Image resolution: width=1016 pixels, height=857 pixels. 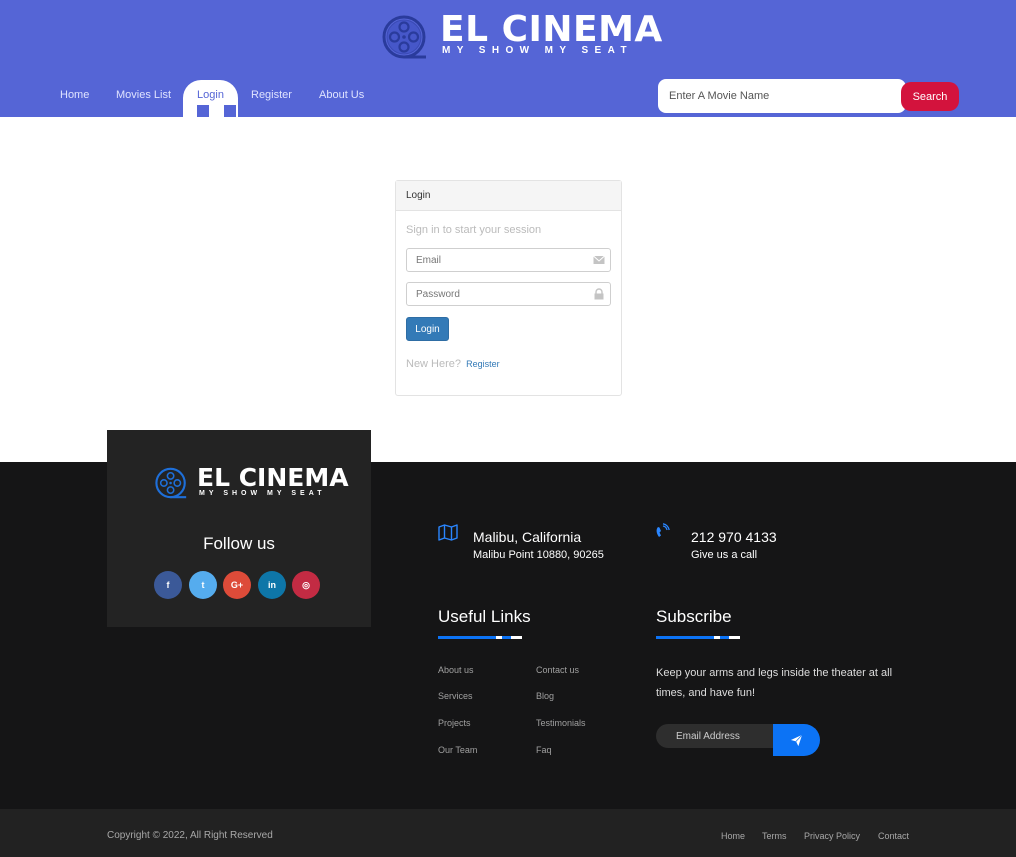 What do you see at coordinates (210, 98) in the screenshot?
I see `nav-login: Login` at bounding box center [210, 98].